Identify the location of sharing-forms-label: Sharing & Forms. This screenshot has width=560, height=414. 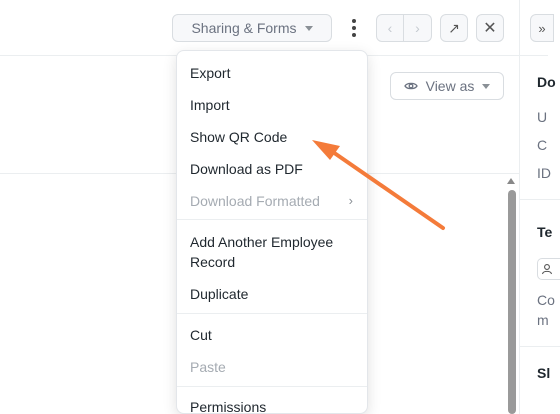
(244, 28).